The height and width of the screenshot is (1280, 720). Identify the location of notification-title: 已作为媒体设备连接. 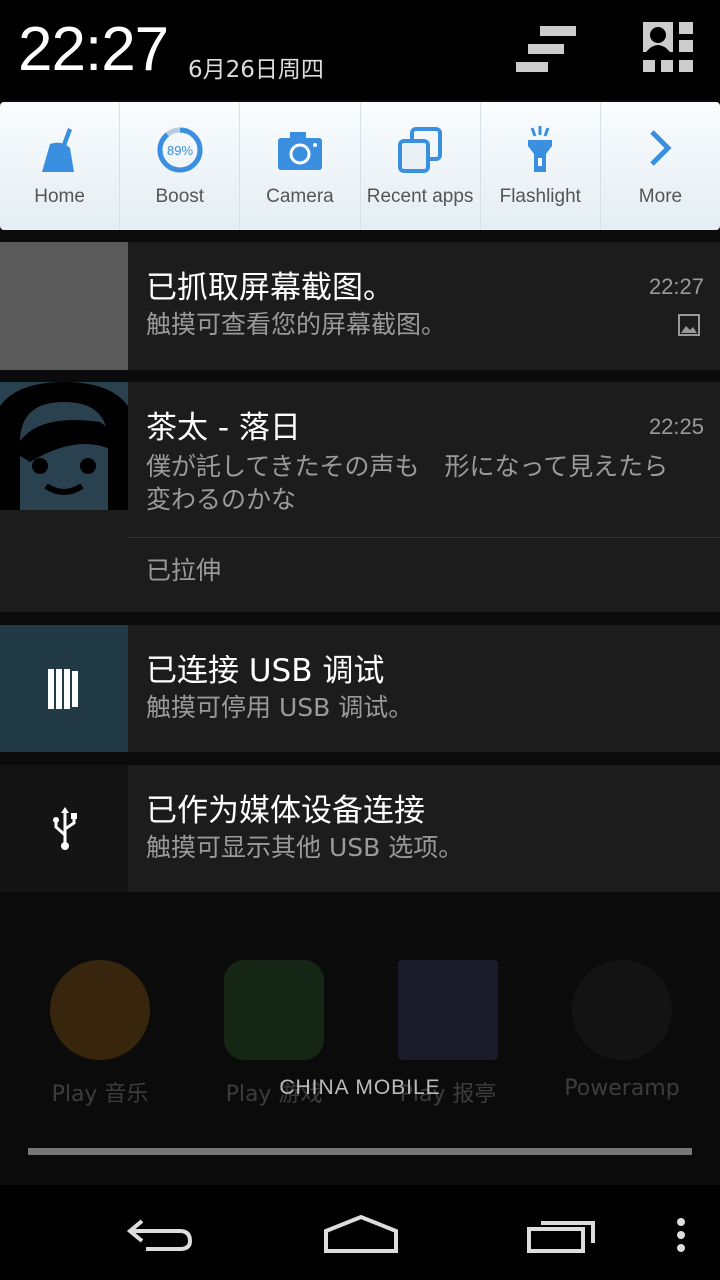
(285, 811).